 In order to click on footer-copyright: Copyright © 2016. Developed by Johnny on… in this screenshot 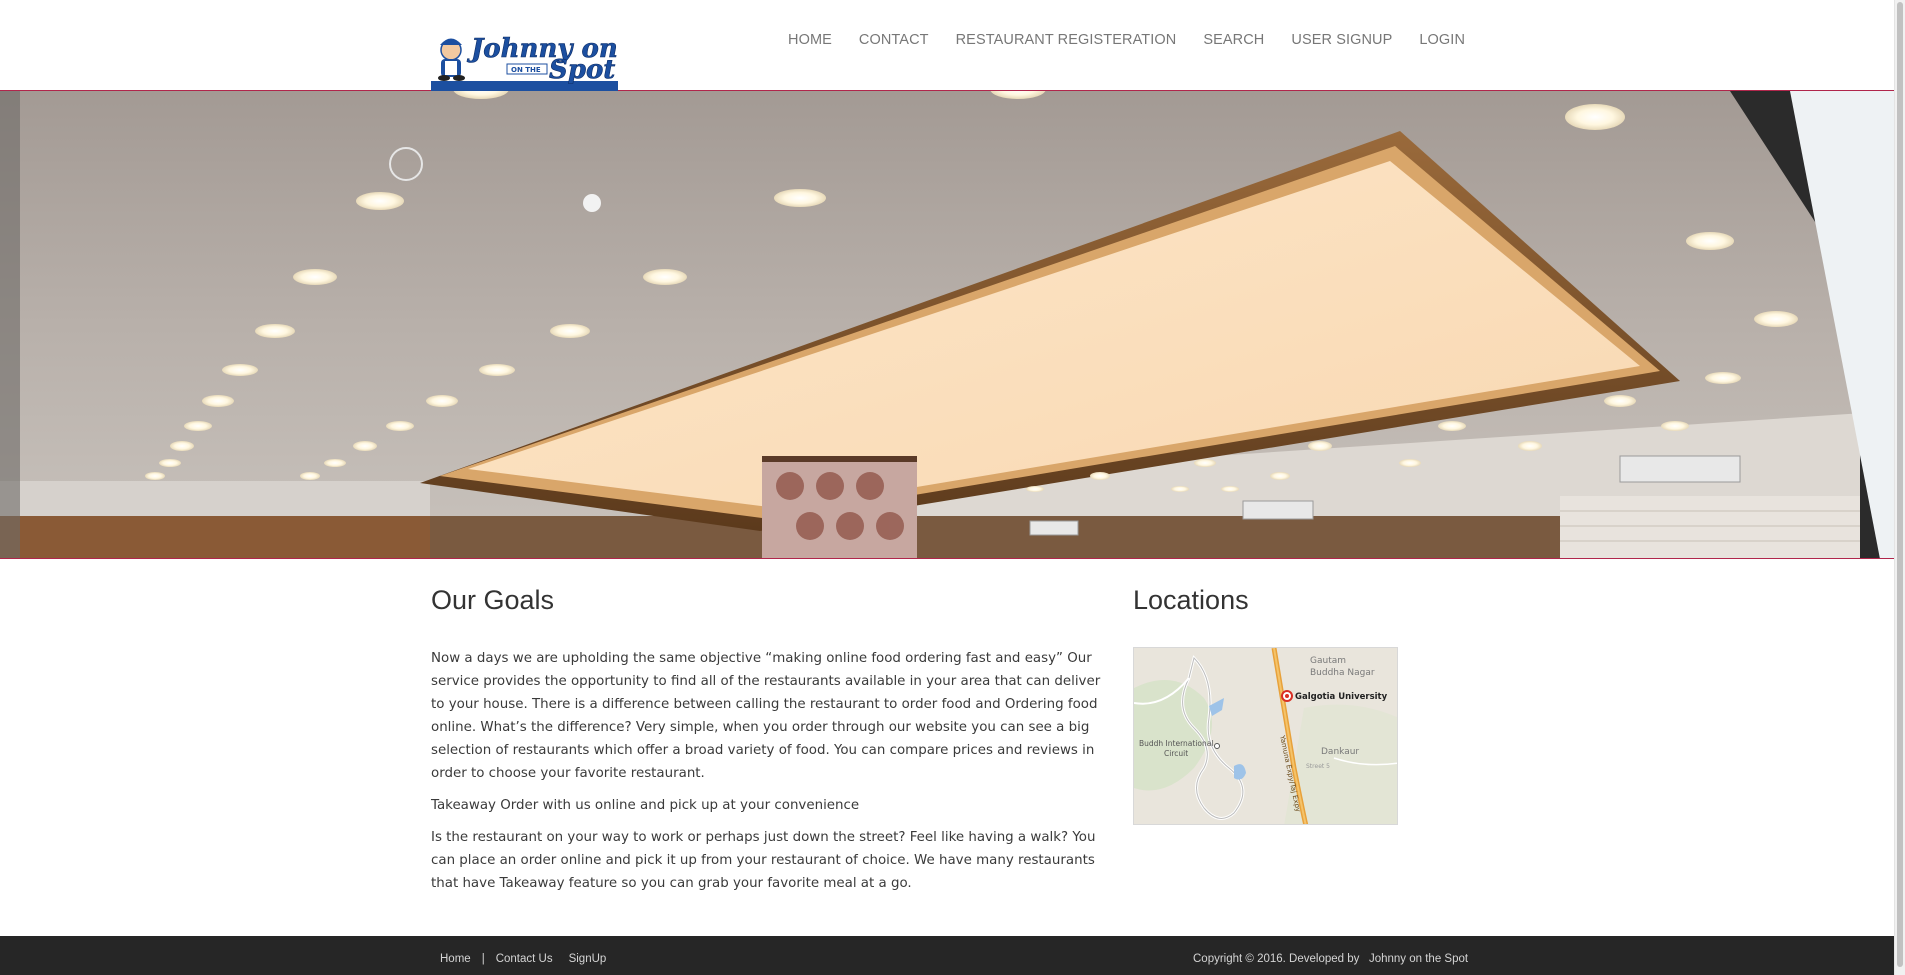, I will do `click(1331, 959)`.